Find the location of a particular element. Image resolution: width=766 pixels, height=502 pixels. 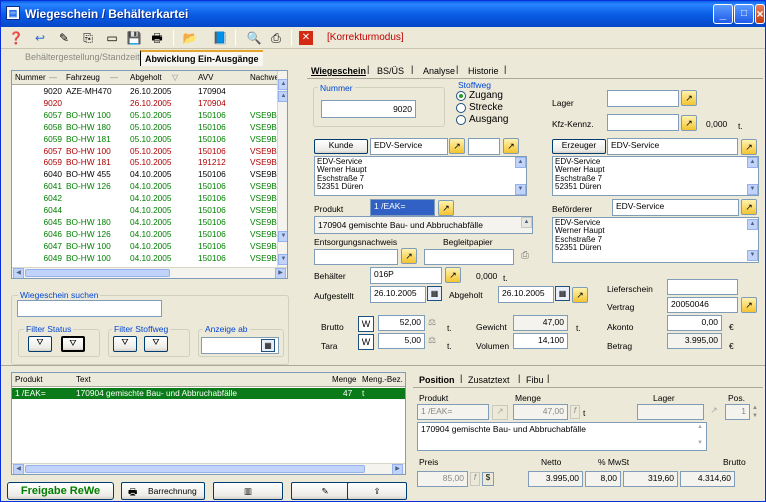

print-icon: ⎙ is located at coordinates (525, 257).